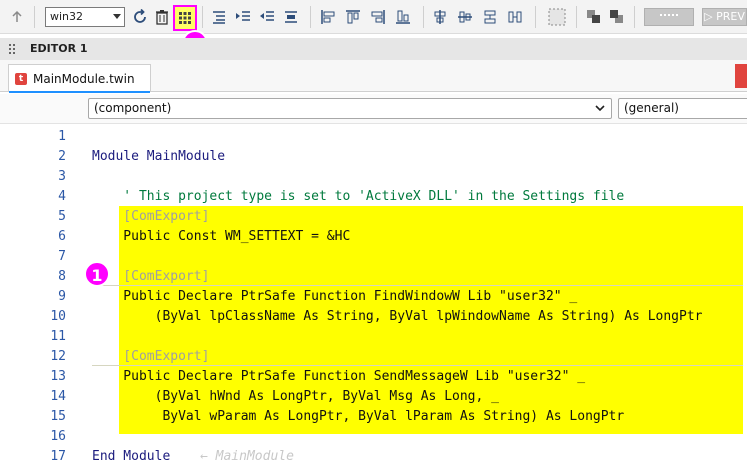 The image size is (747, 467). What do you see at coordinates (350, 108) in the screenshot?
I see `component-combo: (component)` at bounding box center [350, 108].